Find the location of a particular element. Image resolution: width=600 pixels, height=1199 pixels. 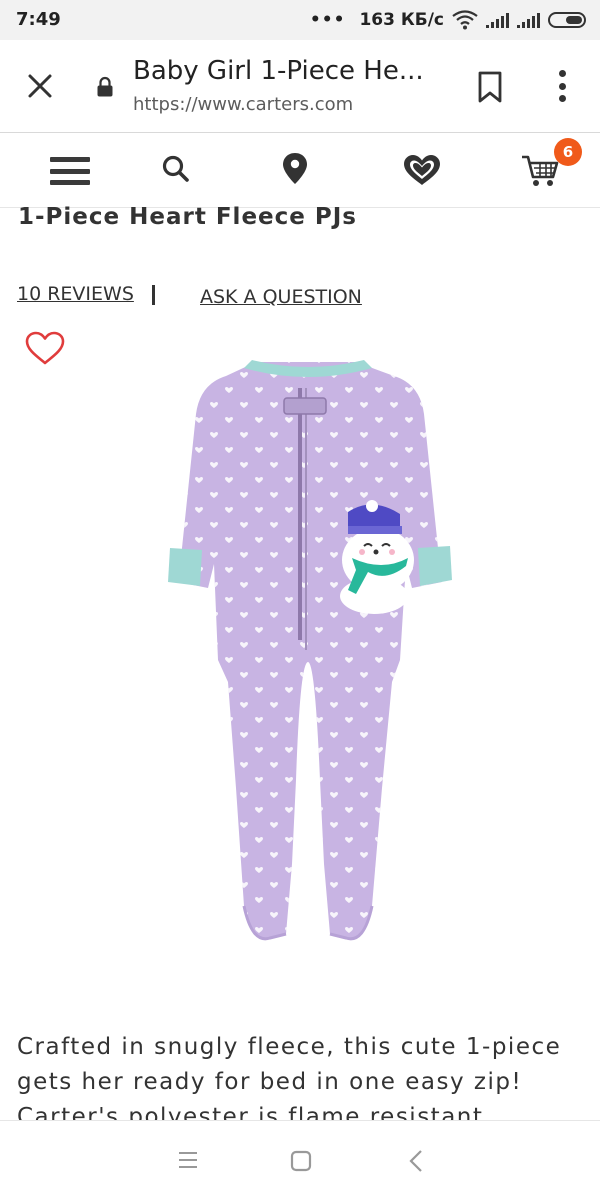

battery-icon is located at coordinates (567, 20).